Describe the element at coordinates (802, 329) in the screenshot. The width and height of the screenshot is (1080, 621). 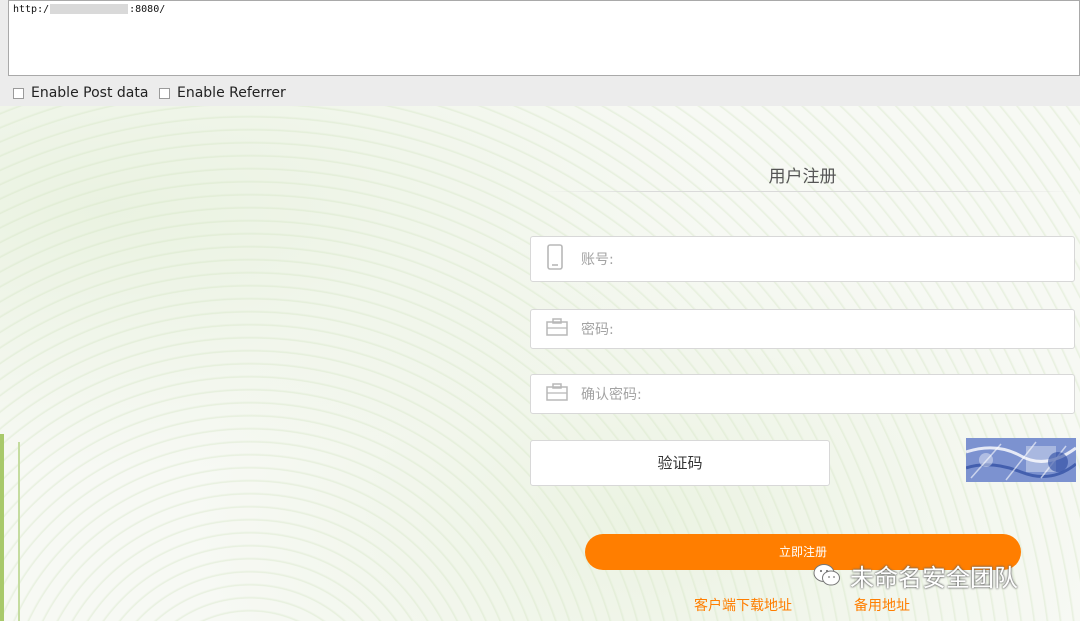
I see `password-field: 密码:` at that location.